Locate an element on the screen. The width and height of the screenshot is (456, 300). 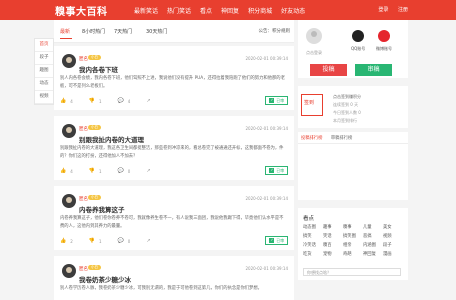
weibo-label: 微博账号 is located at coordinates (384, 49).